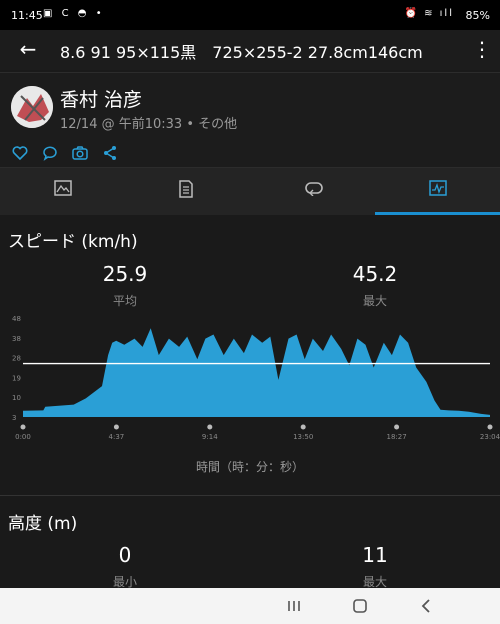 This screenshot has height=624, width=500. What do you see at coordinates (23, 437) in the screenshot?
I see `x-tick-label: 0:00` at bounding box center [23, 437].